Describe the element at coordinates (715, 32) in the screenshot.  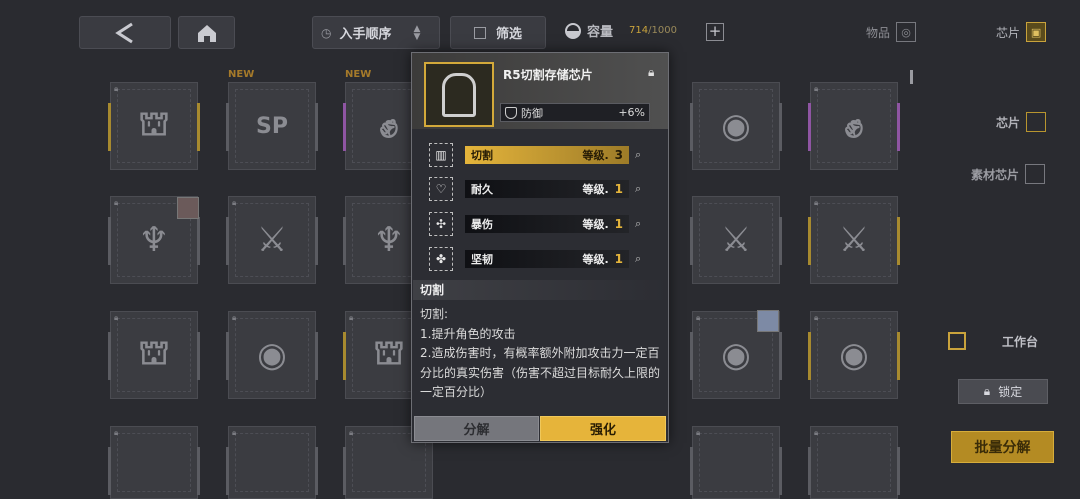
I see `expand-capacity-button: +` at that location.